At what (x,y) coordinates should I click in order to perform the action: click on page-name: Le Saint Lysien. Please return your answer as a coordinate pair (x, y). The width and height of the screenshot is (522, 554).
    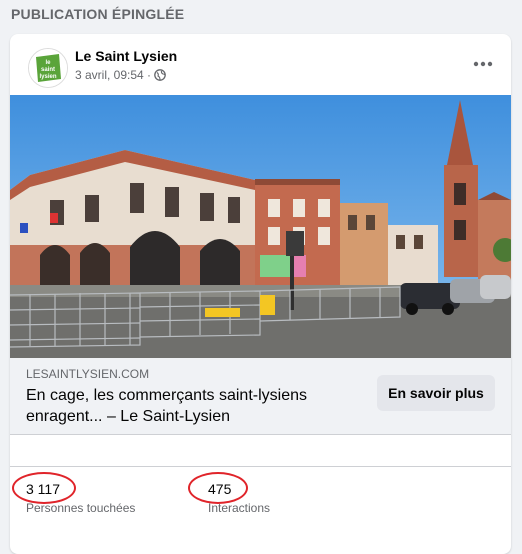
    Looking at the image, I should click on (126, 56).